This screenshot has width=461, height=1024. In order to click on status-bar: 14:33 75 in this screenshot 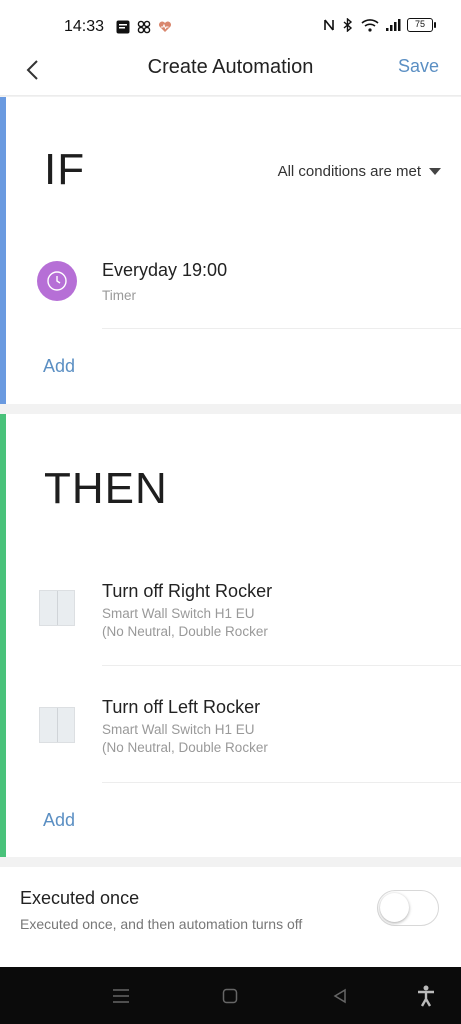, I will do `click(230, 24)`.